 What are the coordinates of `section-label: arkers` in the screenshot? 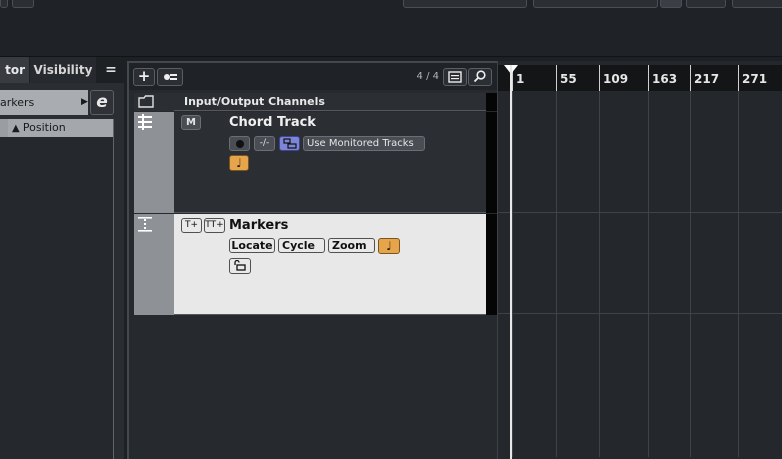 It's located at (17, 102).